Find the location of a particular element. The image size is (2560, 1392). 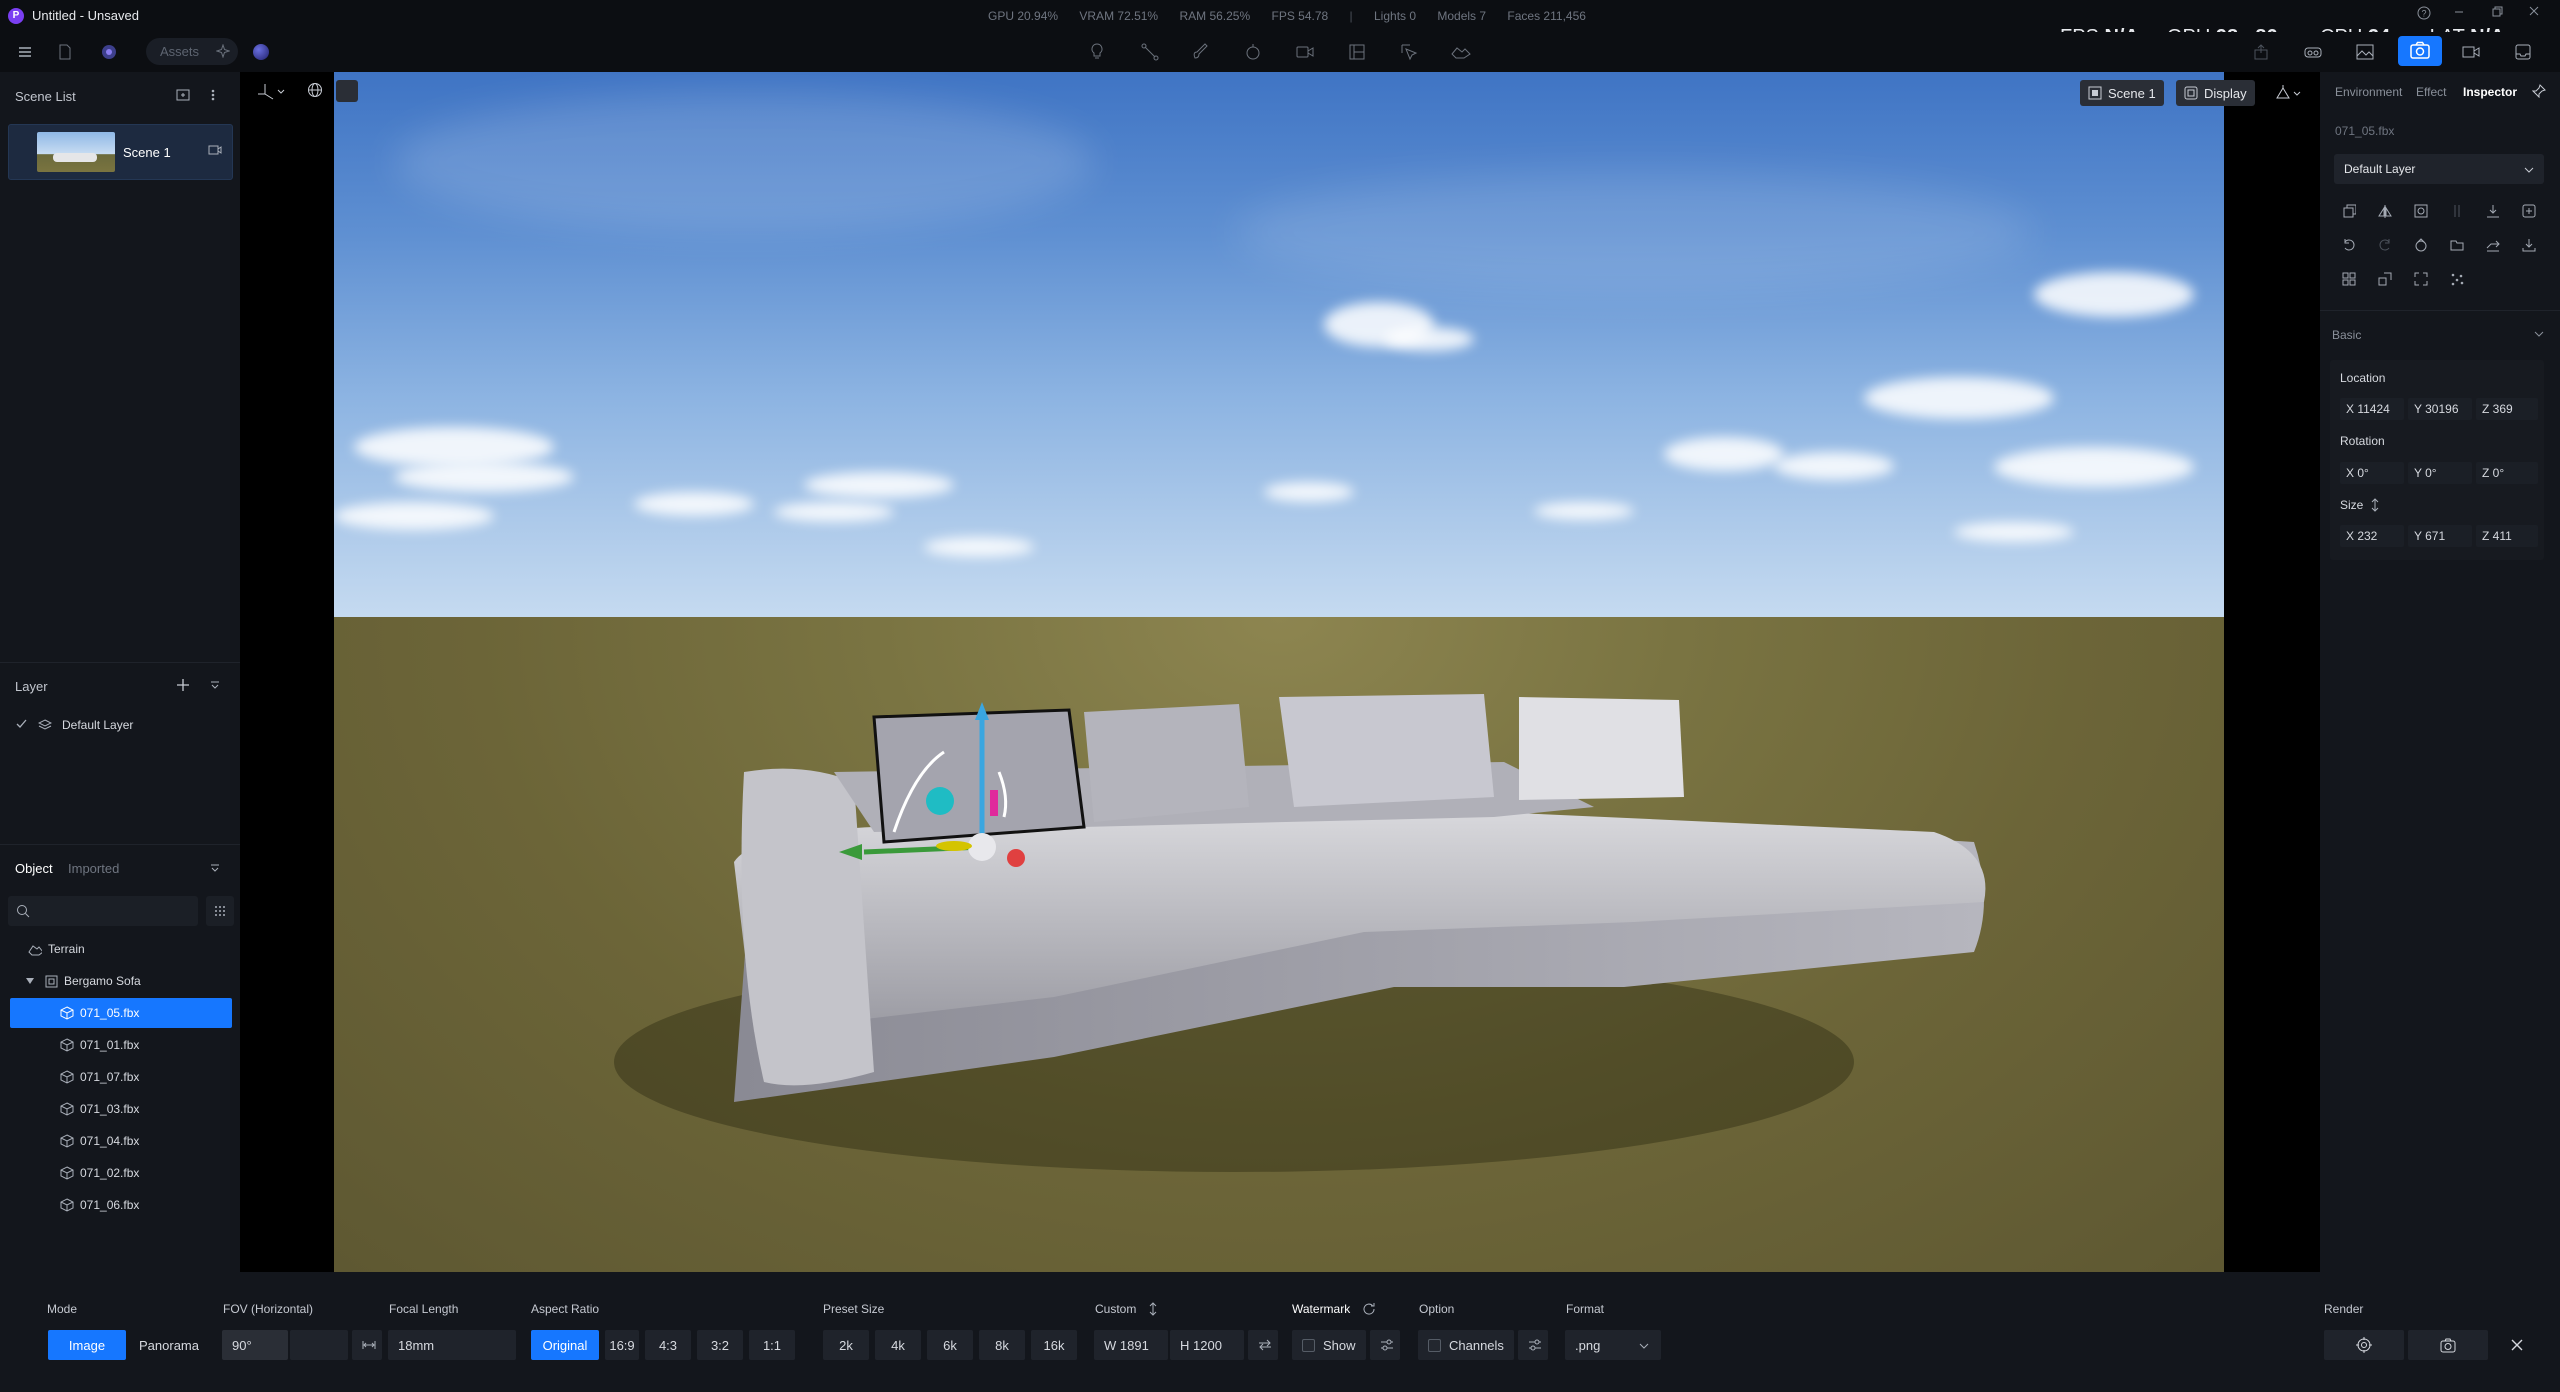

watermark-show-toggle: Show is located at coordinates (1329, 1345).